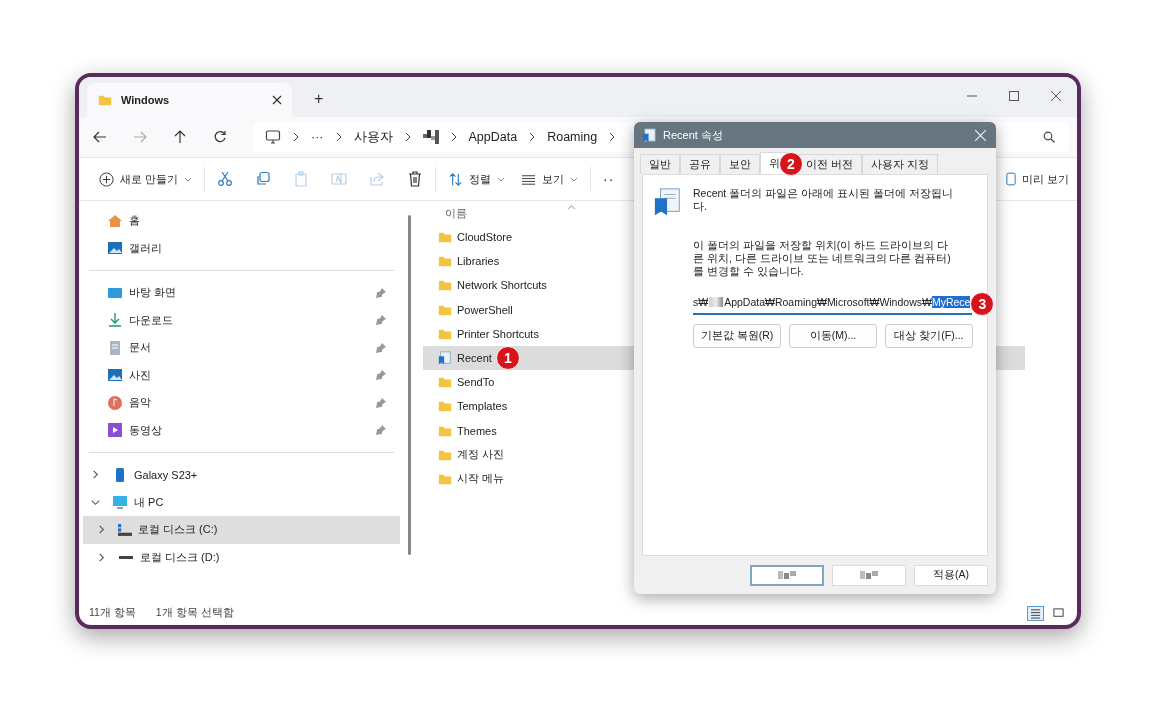 The height and width of the screenshot is (720, 1174). I want to click on file-name: CloudStore, so click(485, 237).